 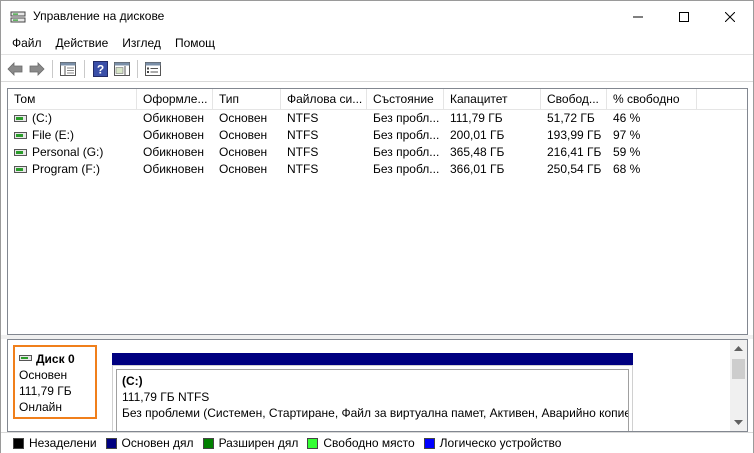 I want to click on close-button, so click(x=730, y=16).